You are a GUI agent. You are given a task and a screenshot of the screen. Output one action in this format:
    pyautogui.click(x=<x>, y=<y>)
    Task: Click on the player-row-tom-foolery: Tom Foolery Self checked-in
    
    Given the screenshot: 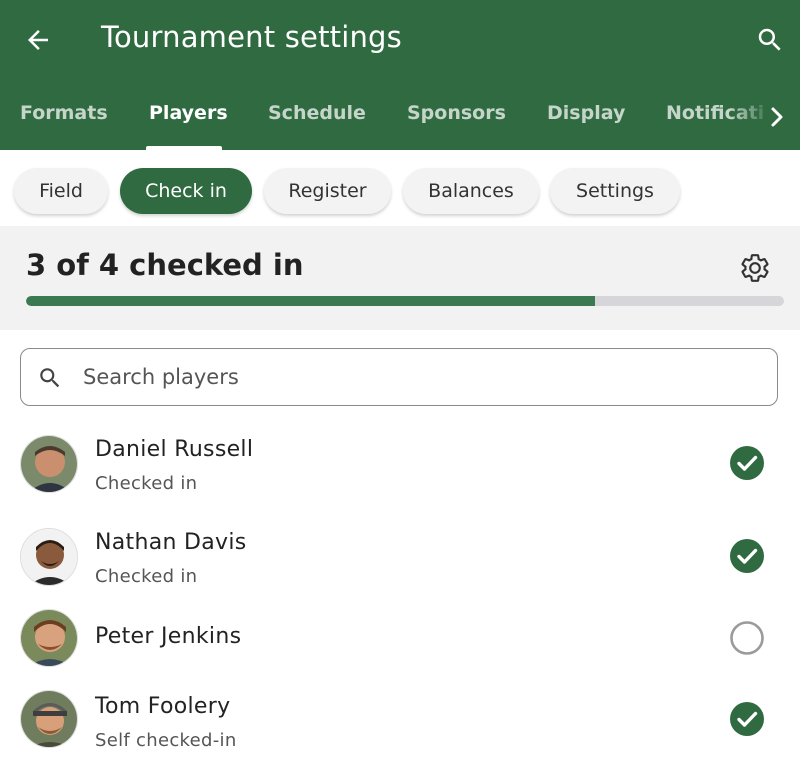 What is the action you would take?
    pyautogui.click(x=400, y=721)
    